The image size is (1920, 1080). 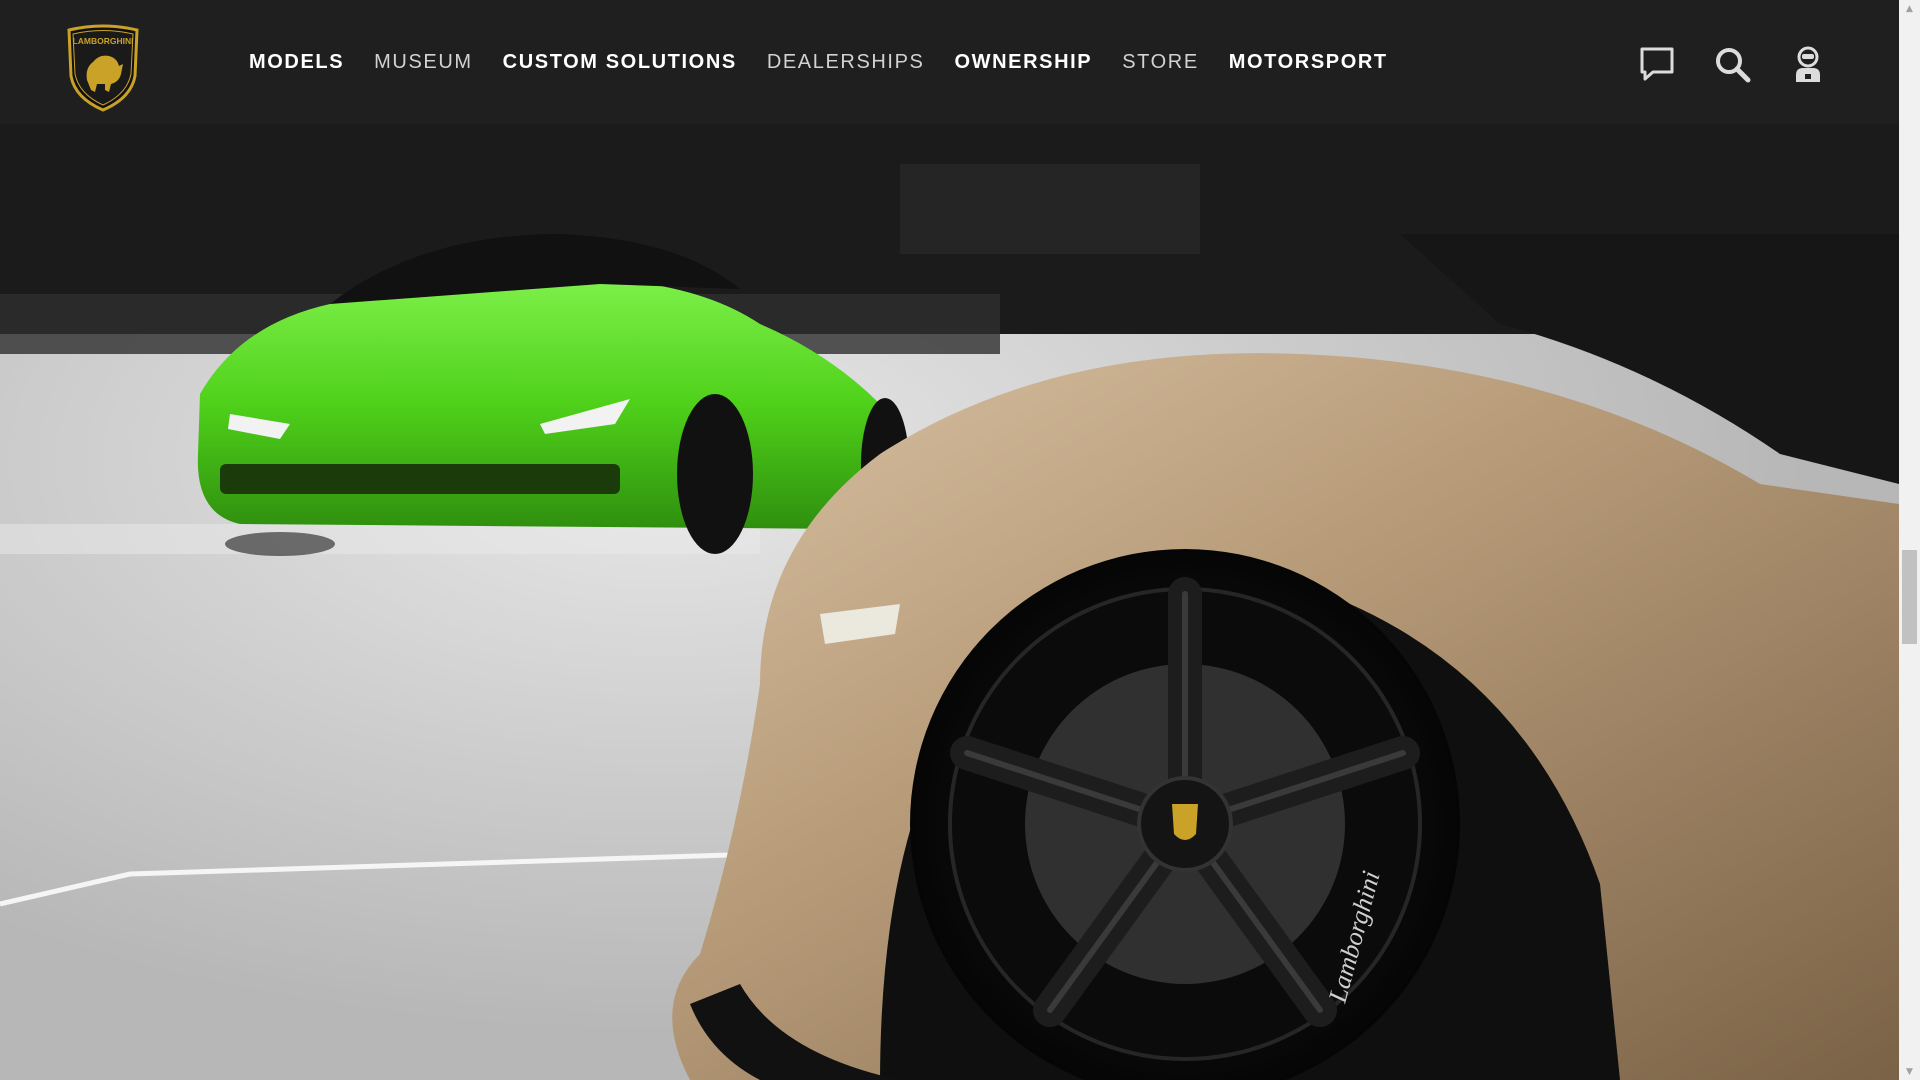 What do you see at coordinates (296, 62) in the screenshot?
I see `nav-models: MODELS` at bounding box center [296, 62].